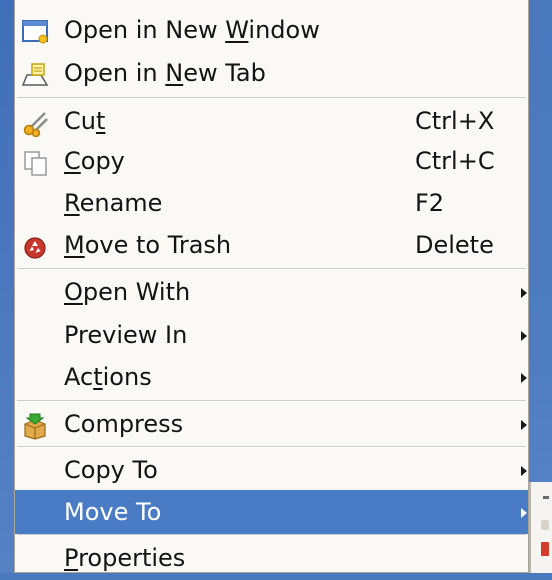 The height and width of the screenshot is (580, 552). I want to click on menu-item-copy: Copy Ctrl+C, so click(271, 161).